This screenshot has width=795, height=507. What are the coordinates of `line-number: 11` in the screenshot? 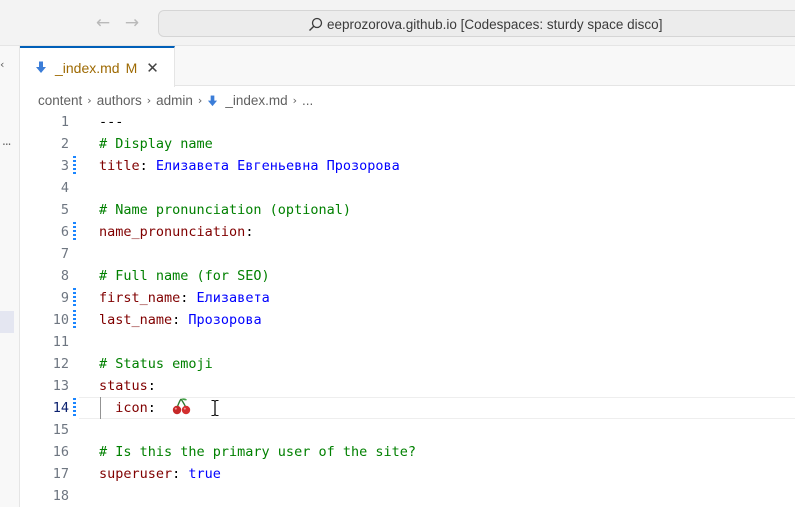 It's located at (60, 342).